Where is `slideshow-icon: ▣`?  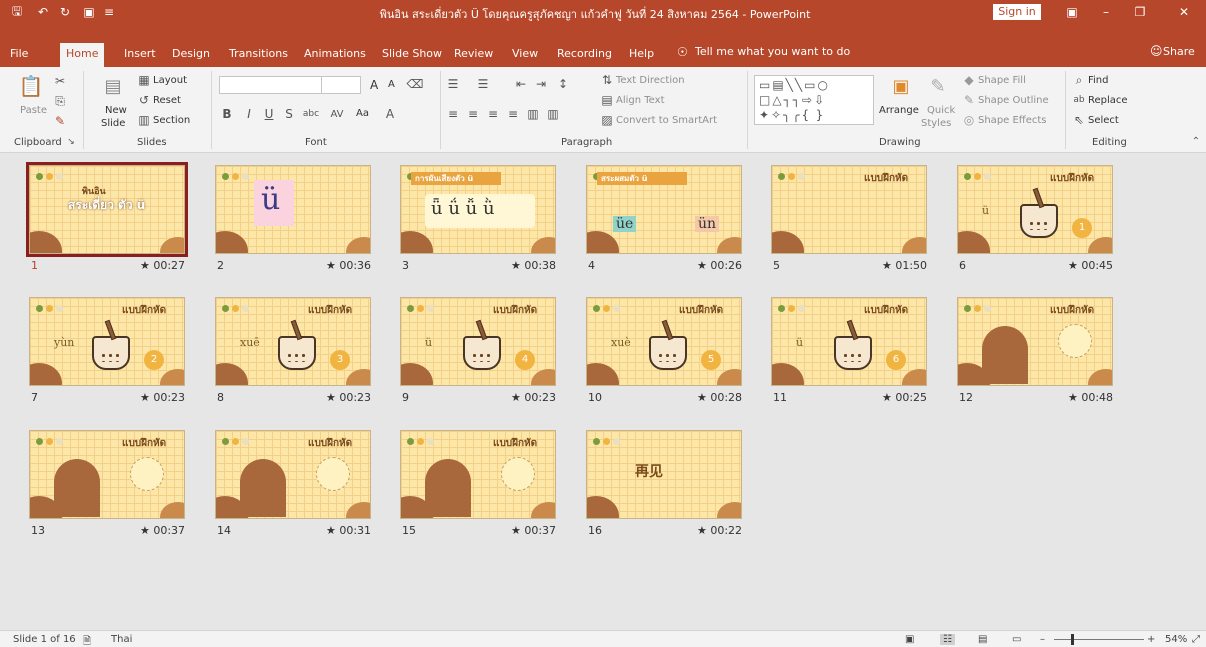
slideshow-icon: ▣ is located at coordinates (89, 12).